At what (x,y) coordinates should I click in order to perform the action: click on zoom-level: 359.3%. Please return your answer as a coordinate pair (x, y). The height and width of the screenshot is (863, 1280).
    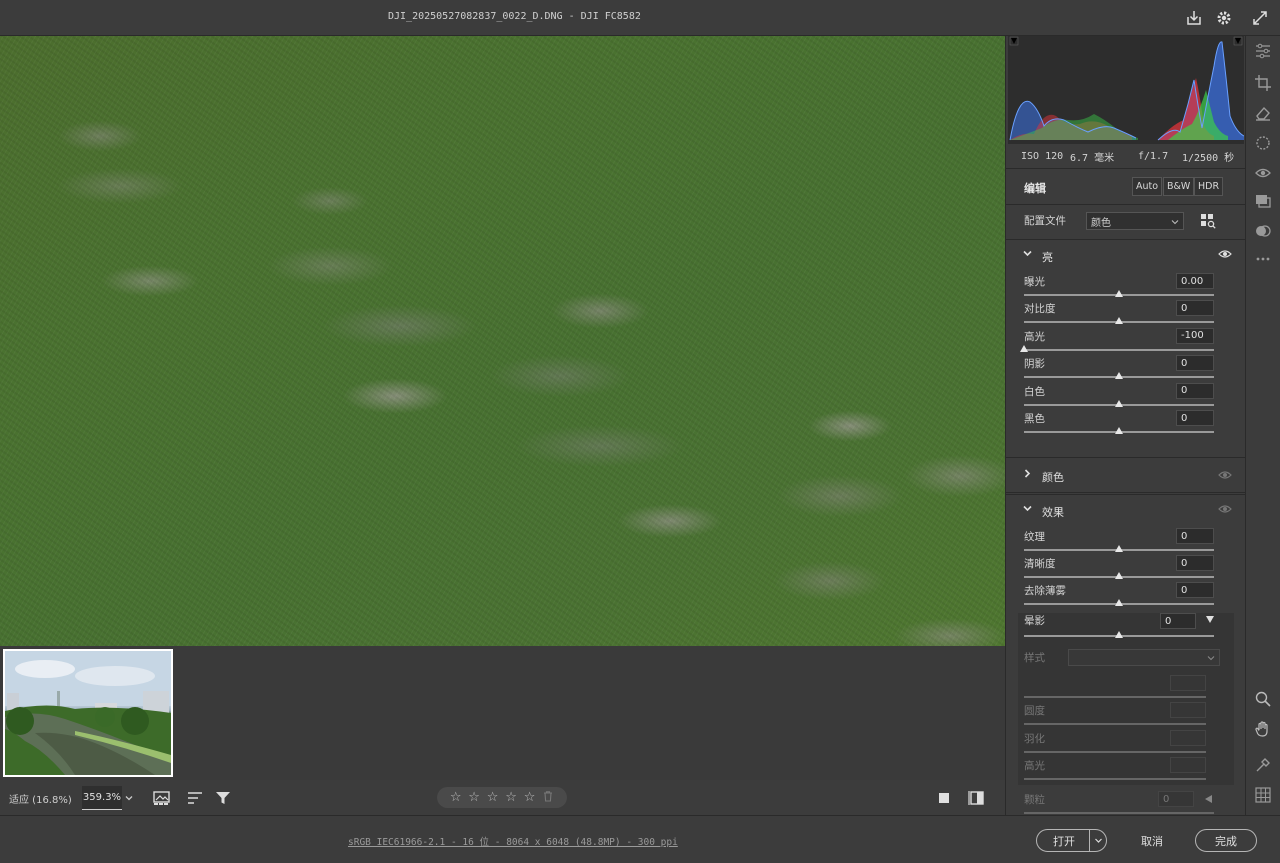
    Looking at the image, I should click on (102, 798).